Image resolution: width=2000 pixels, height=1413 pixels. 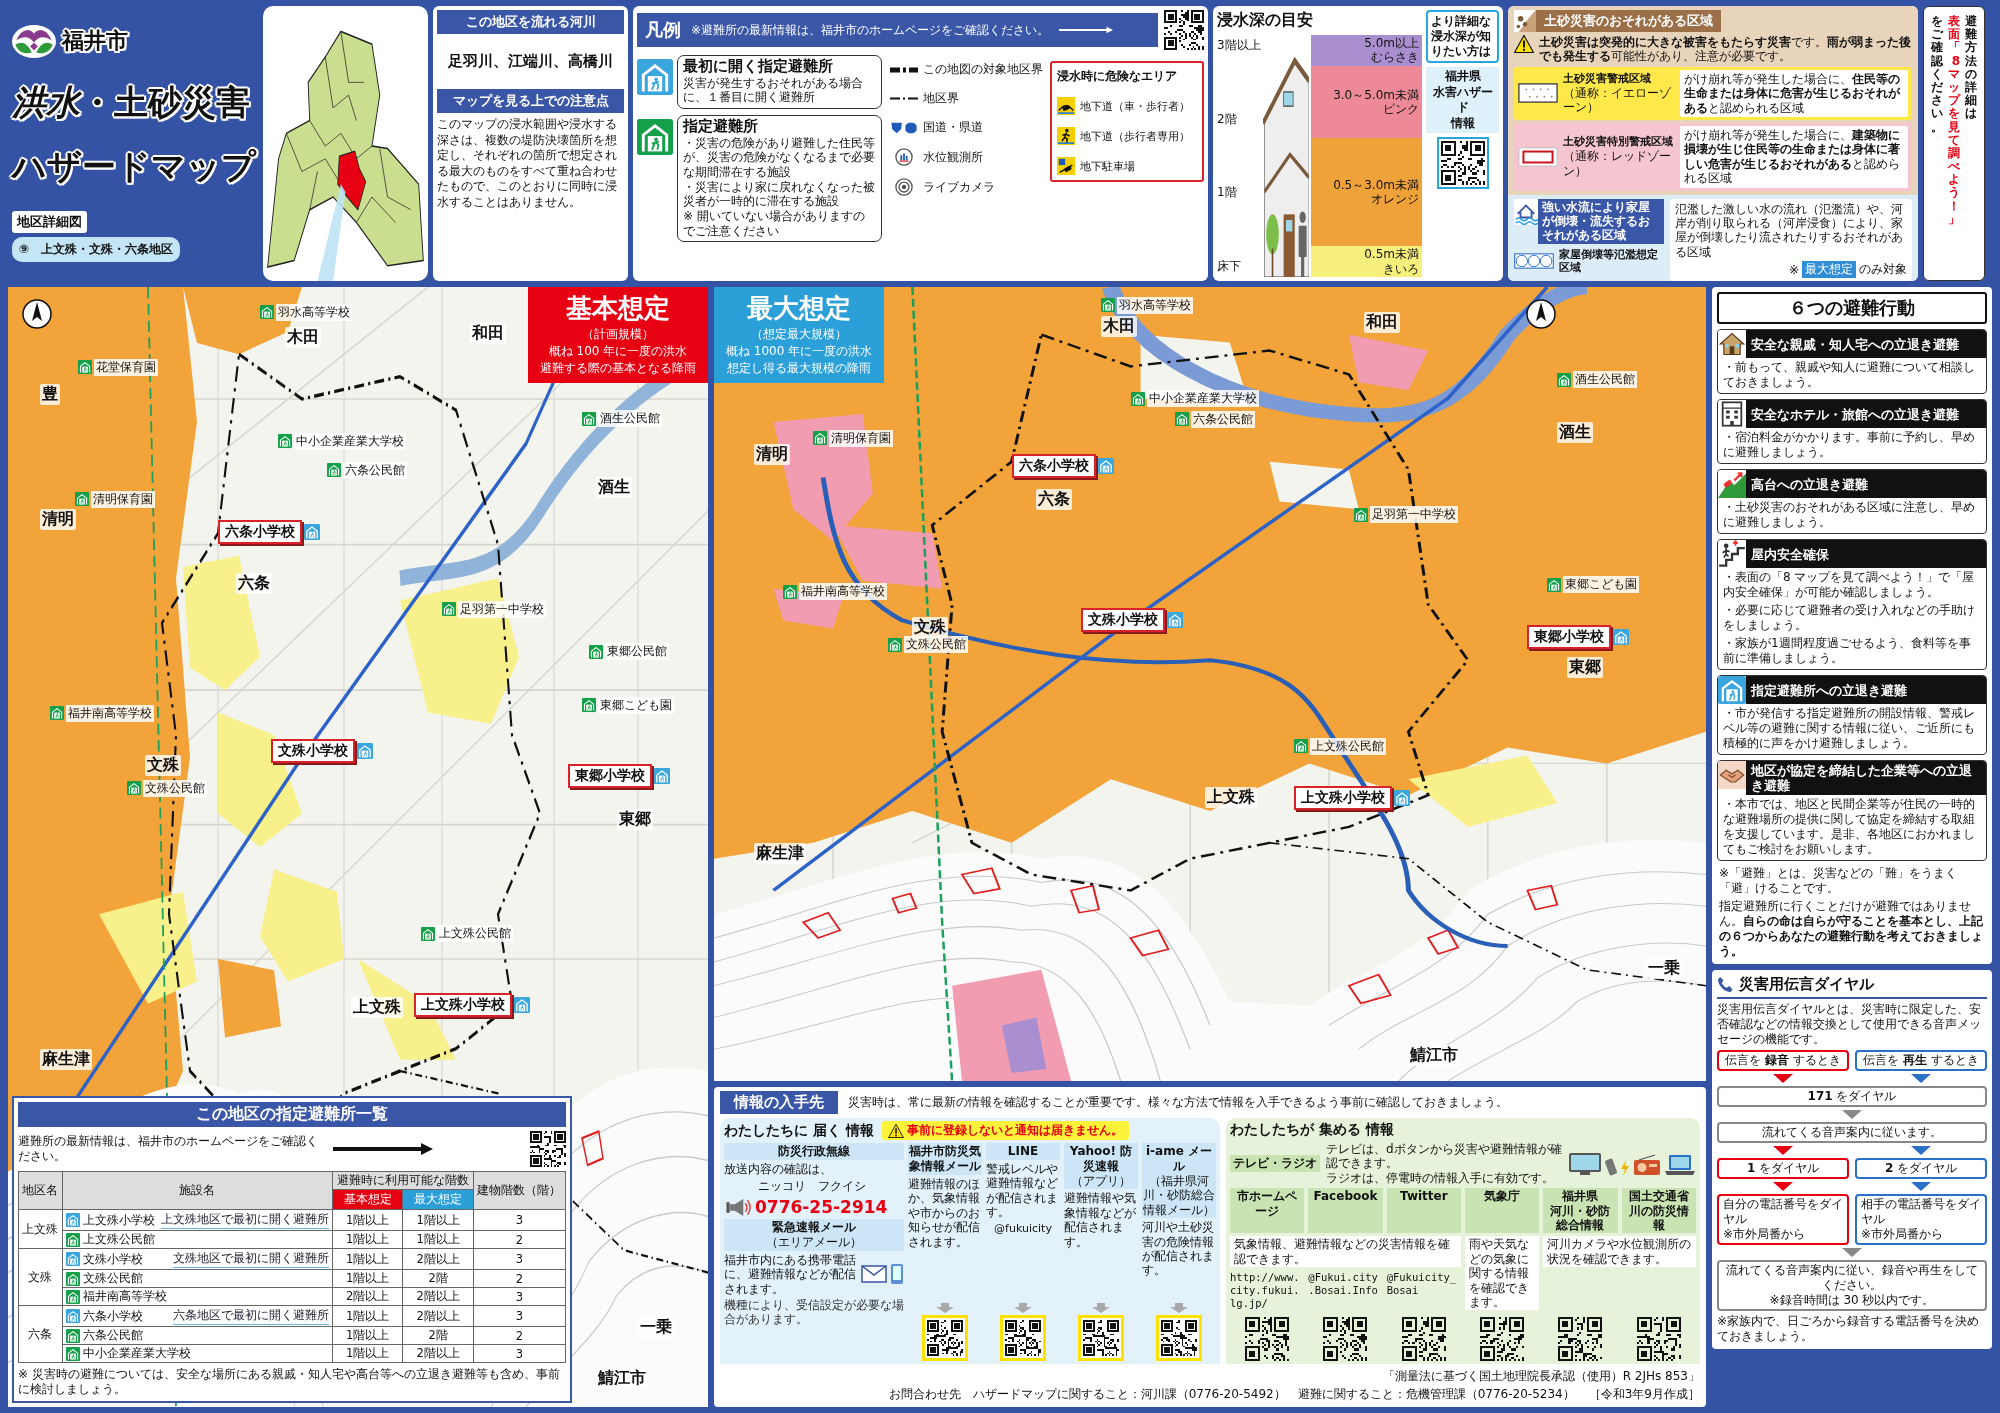 I want to click on zone-name: 土砂災害警戒区域, so click(x=1607, y=79).